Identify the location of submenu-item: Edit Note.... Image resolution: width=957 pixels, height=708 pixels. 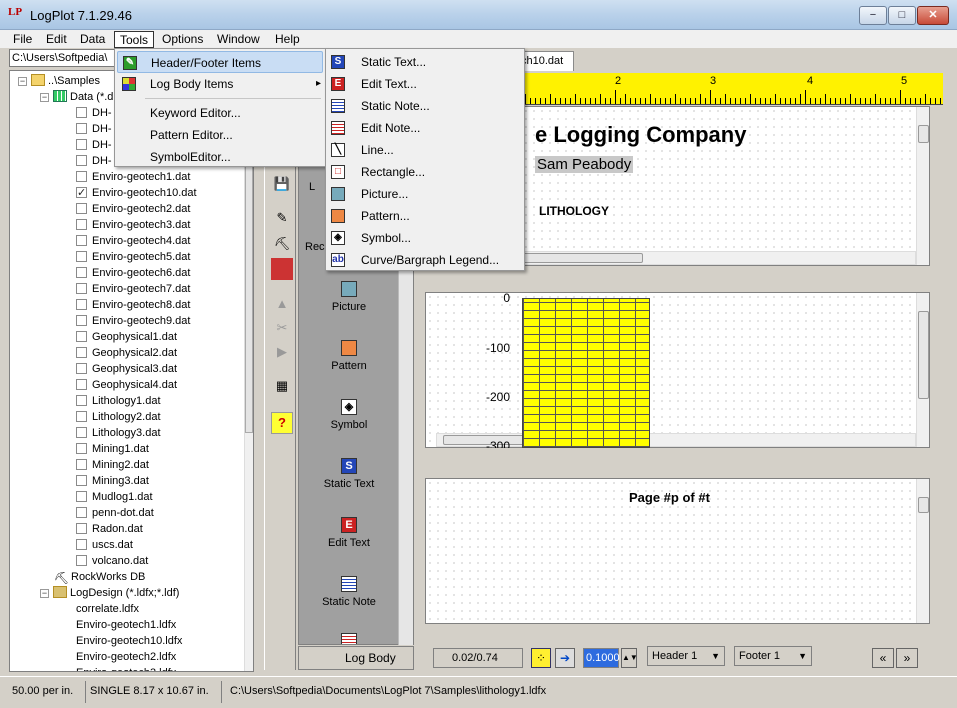
(425, 128).